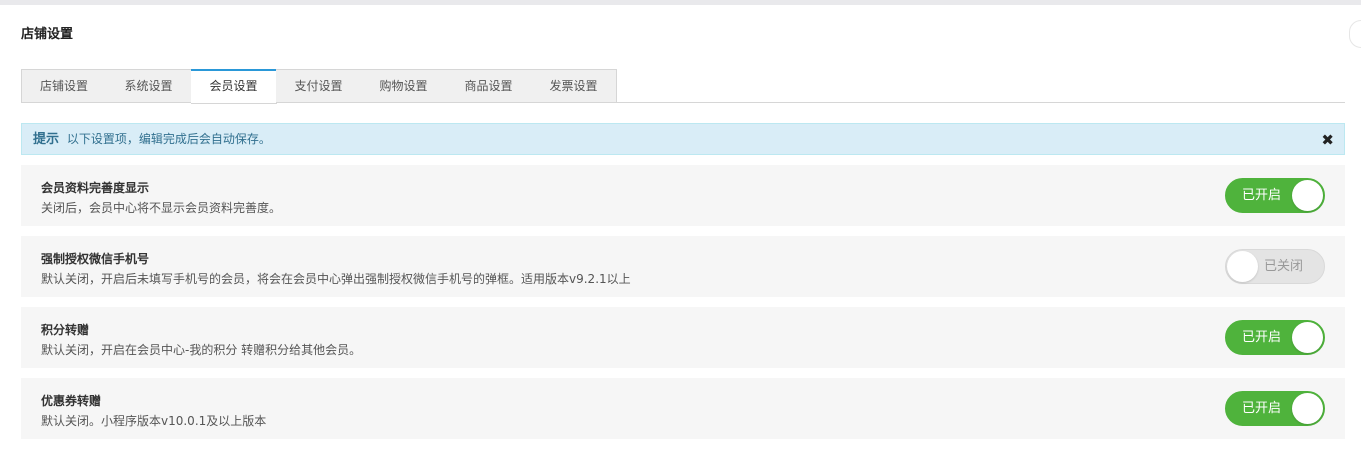  I want to click on alert-text: 以下设置项，编辑完成后会自动保存。, so click(168, 139).